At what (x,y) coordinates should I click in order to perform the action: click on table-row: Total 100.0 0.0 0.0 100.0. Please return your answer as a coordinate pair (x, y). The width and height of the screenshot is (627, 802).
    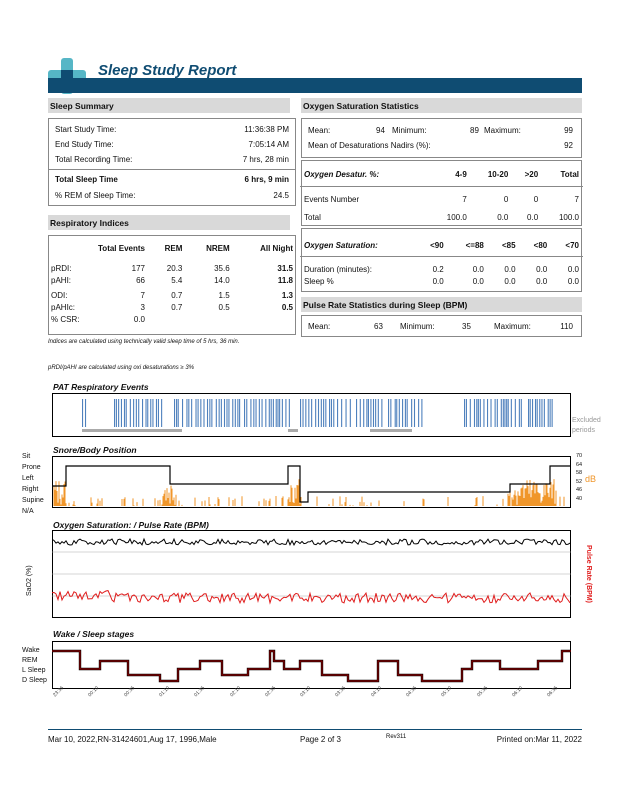
    Looking at the image, I should click on (441, 217).